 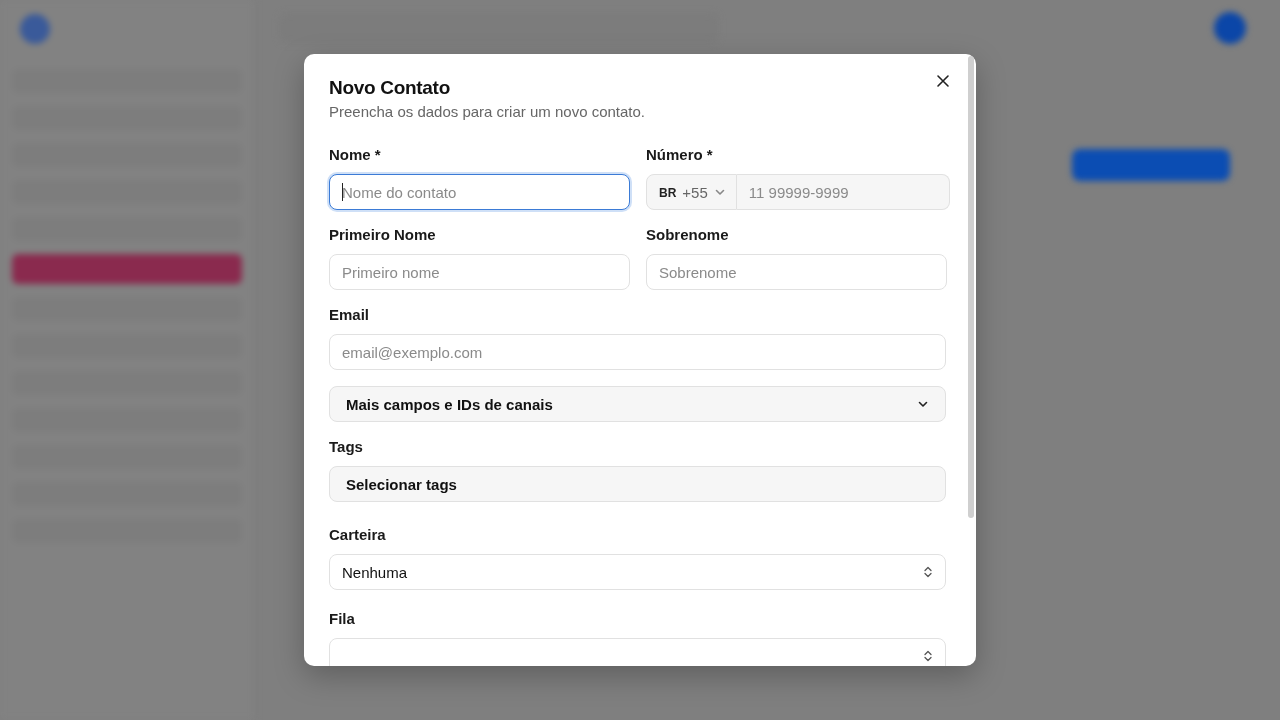 I want to click on field-label: Número *, so click(x=680, y=155).